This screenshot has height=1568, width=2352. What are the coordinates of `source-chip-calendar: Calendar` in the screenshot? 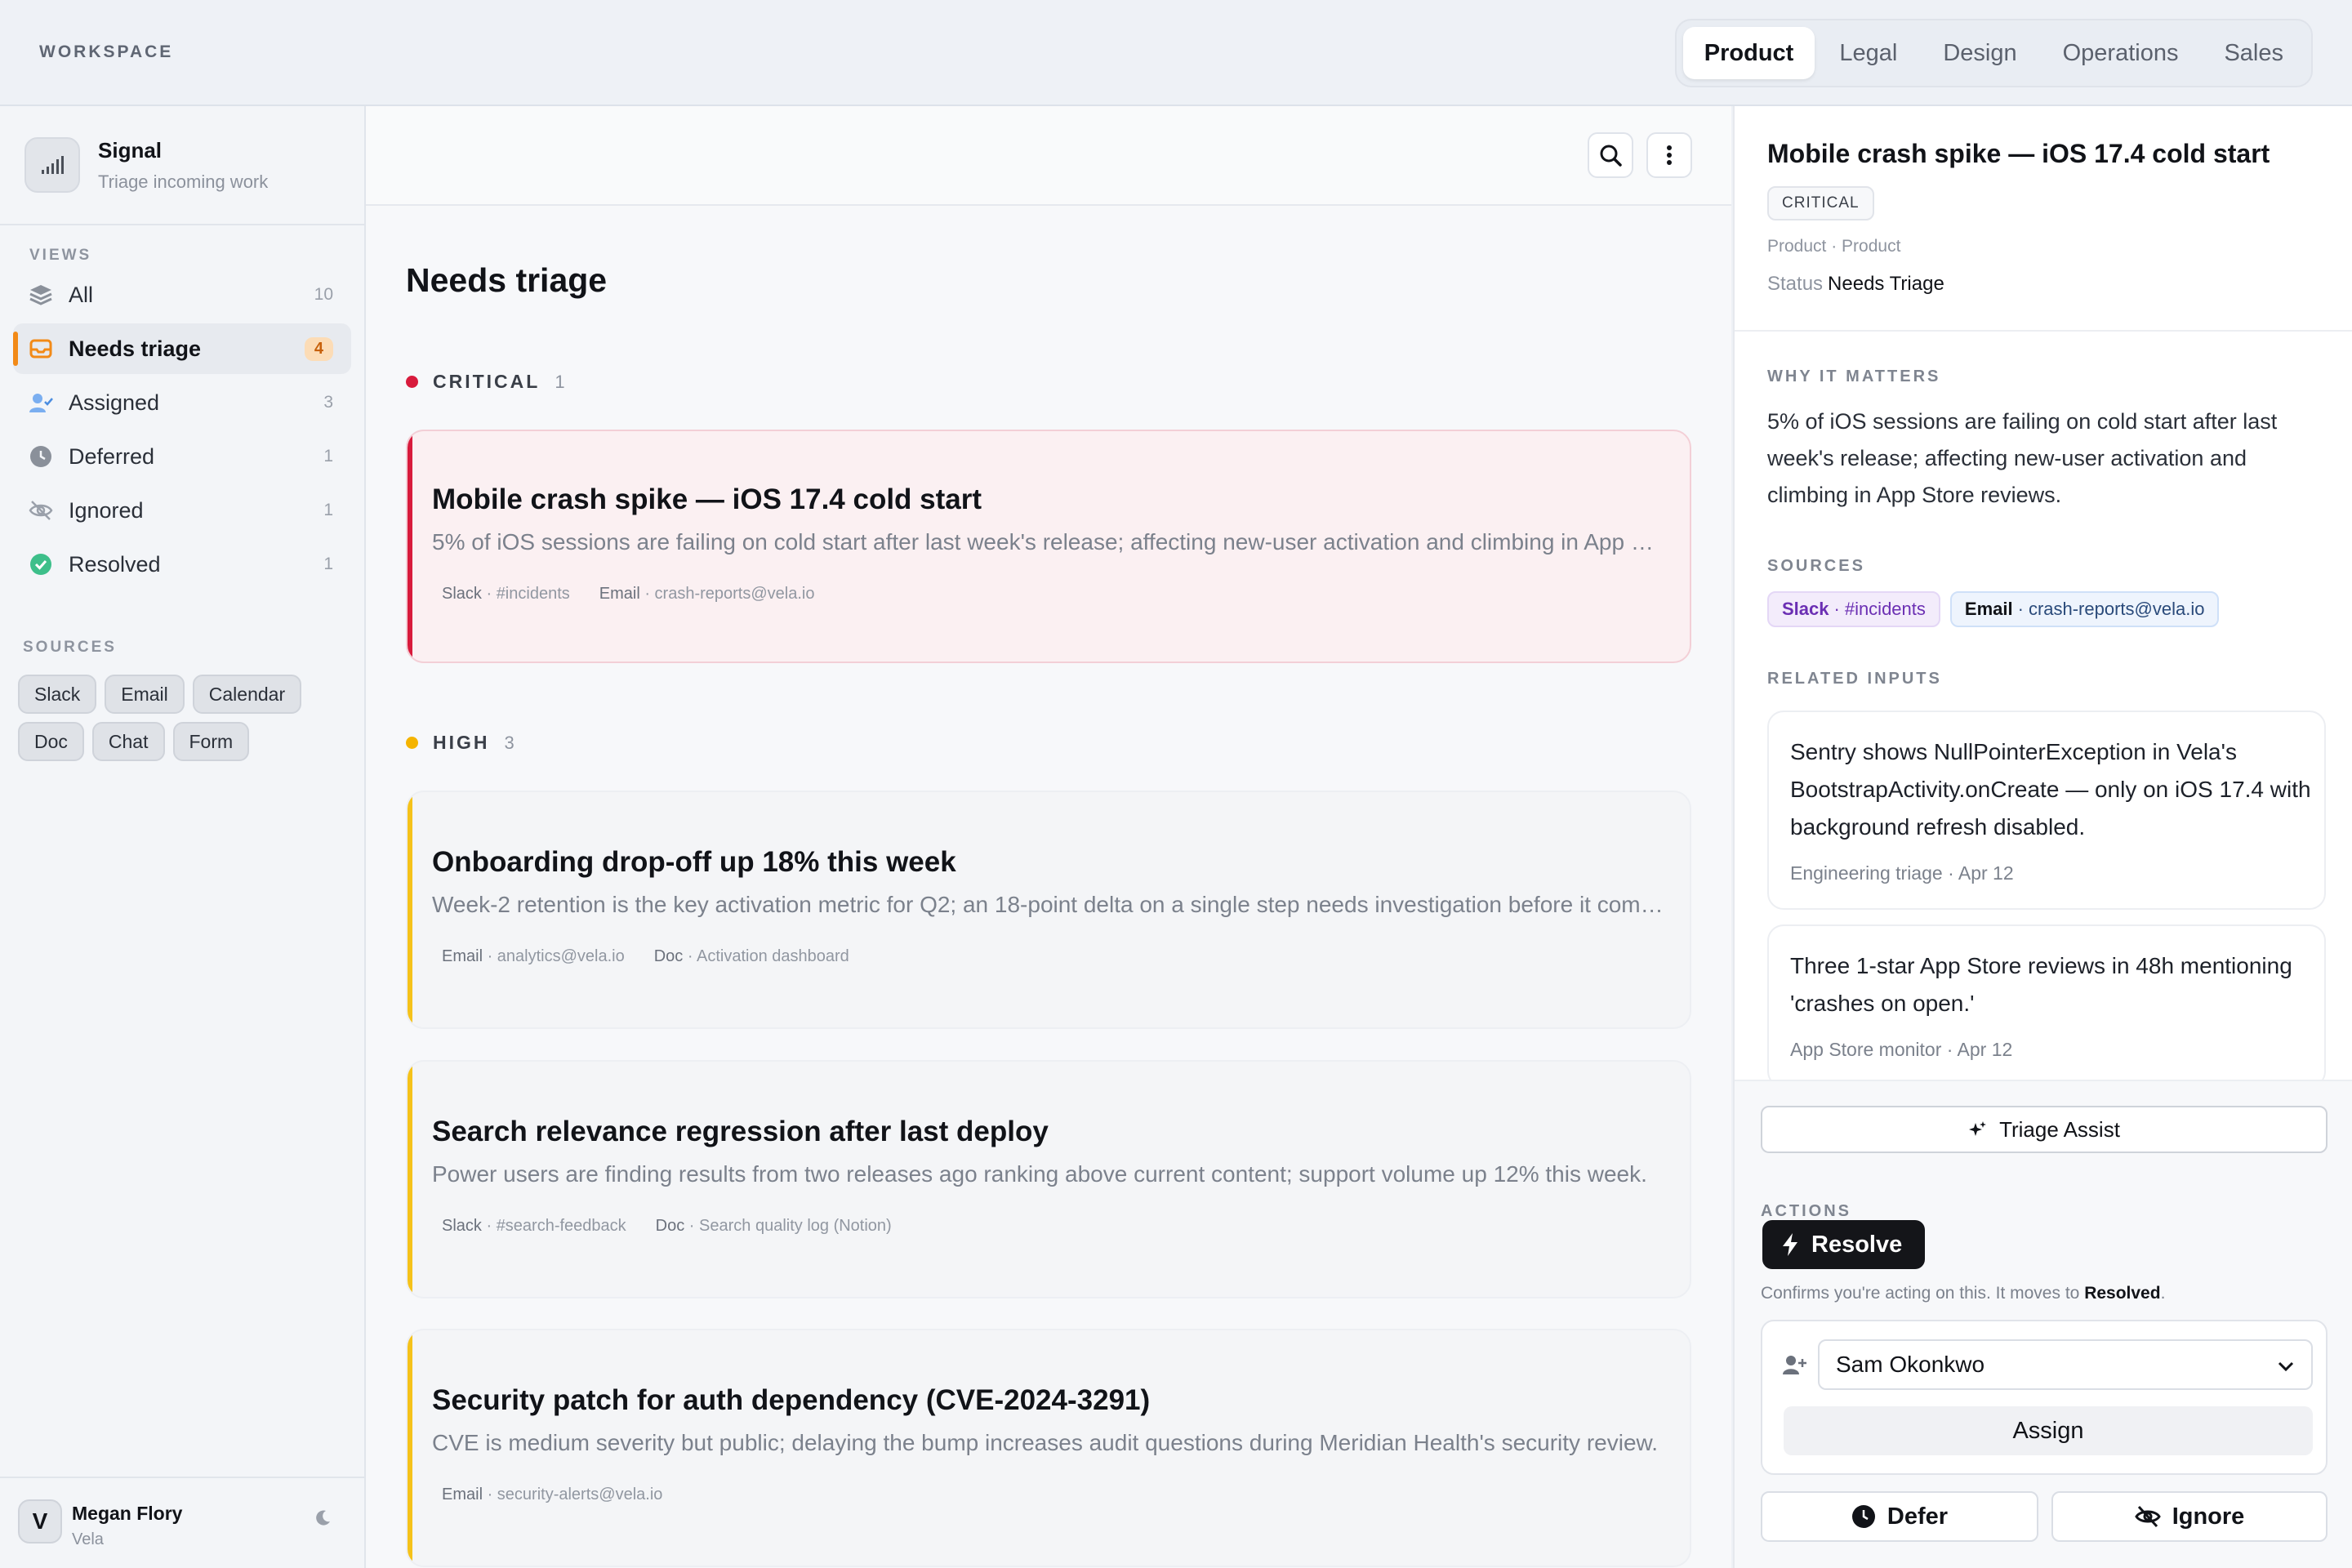 It's located at (247, 694).